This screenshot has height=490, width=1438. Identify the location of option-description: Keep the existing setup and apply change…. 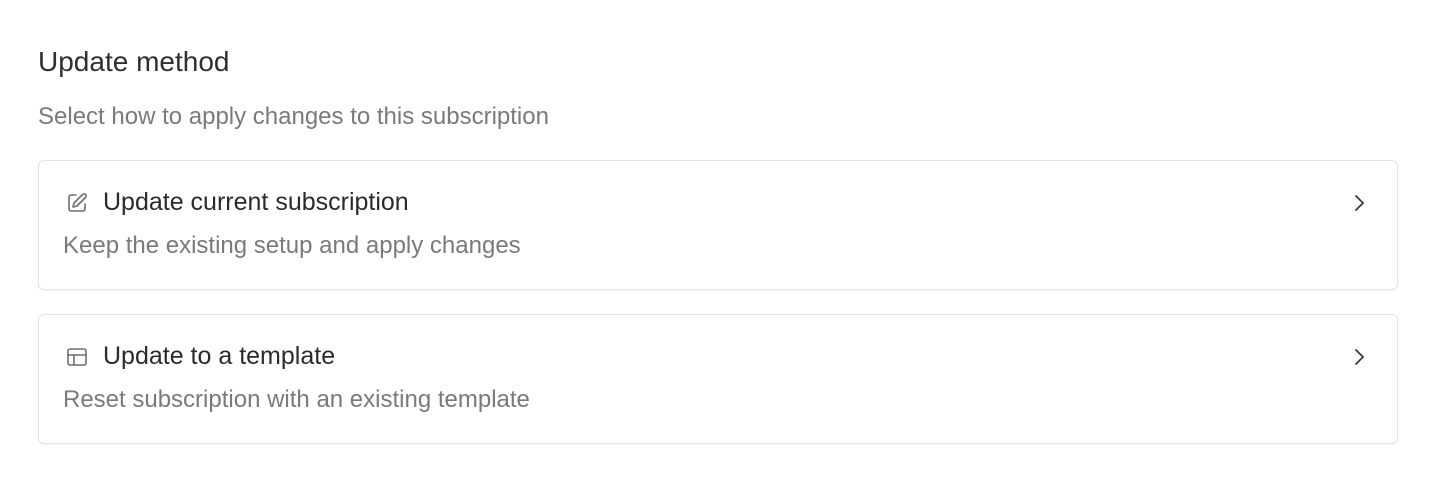
(292, 245).